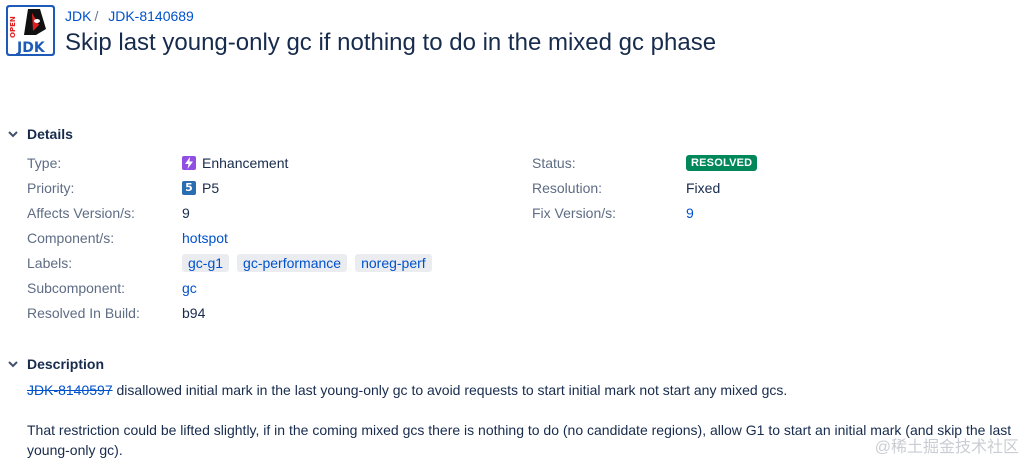  I want to click on labels-list: gc-g1 gc-performance noreg-perf, so click(311, 263).